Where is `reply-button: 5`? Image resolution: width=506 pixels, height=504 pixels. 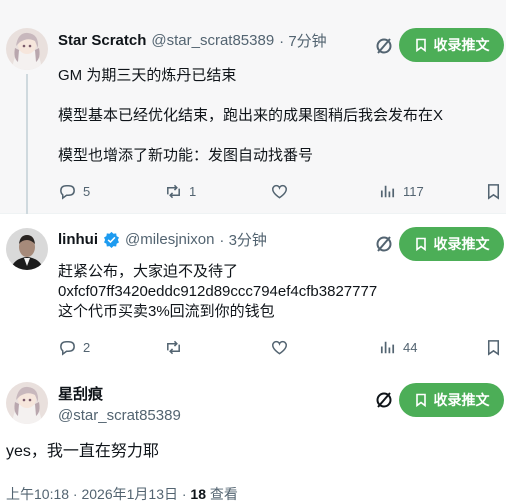
reply-button: 5 is located at coordinates (74, 191).